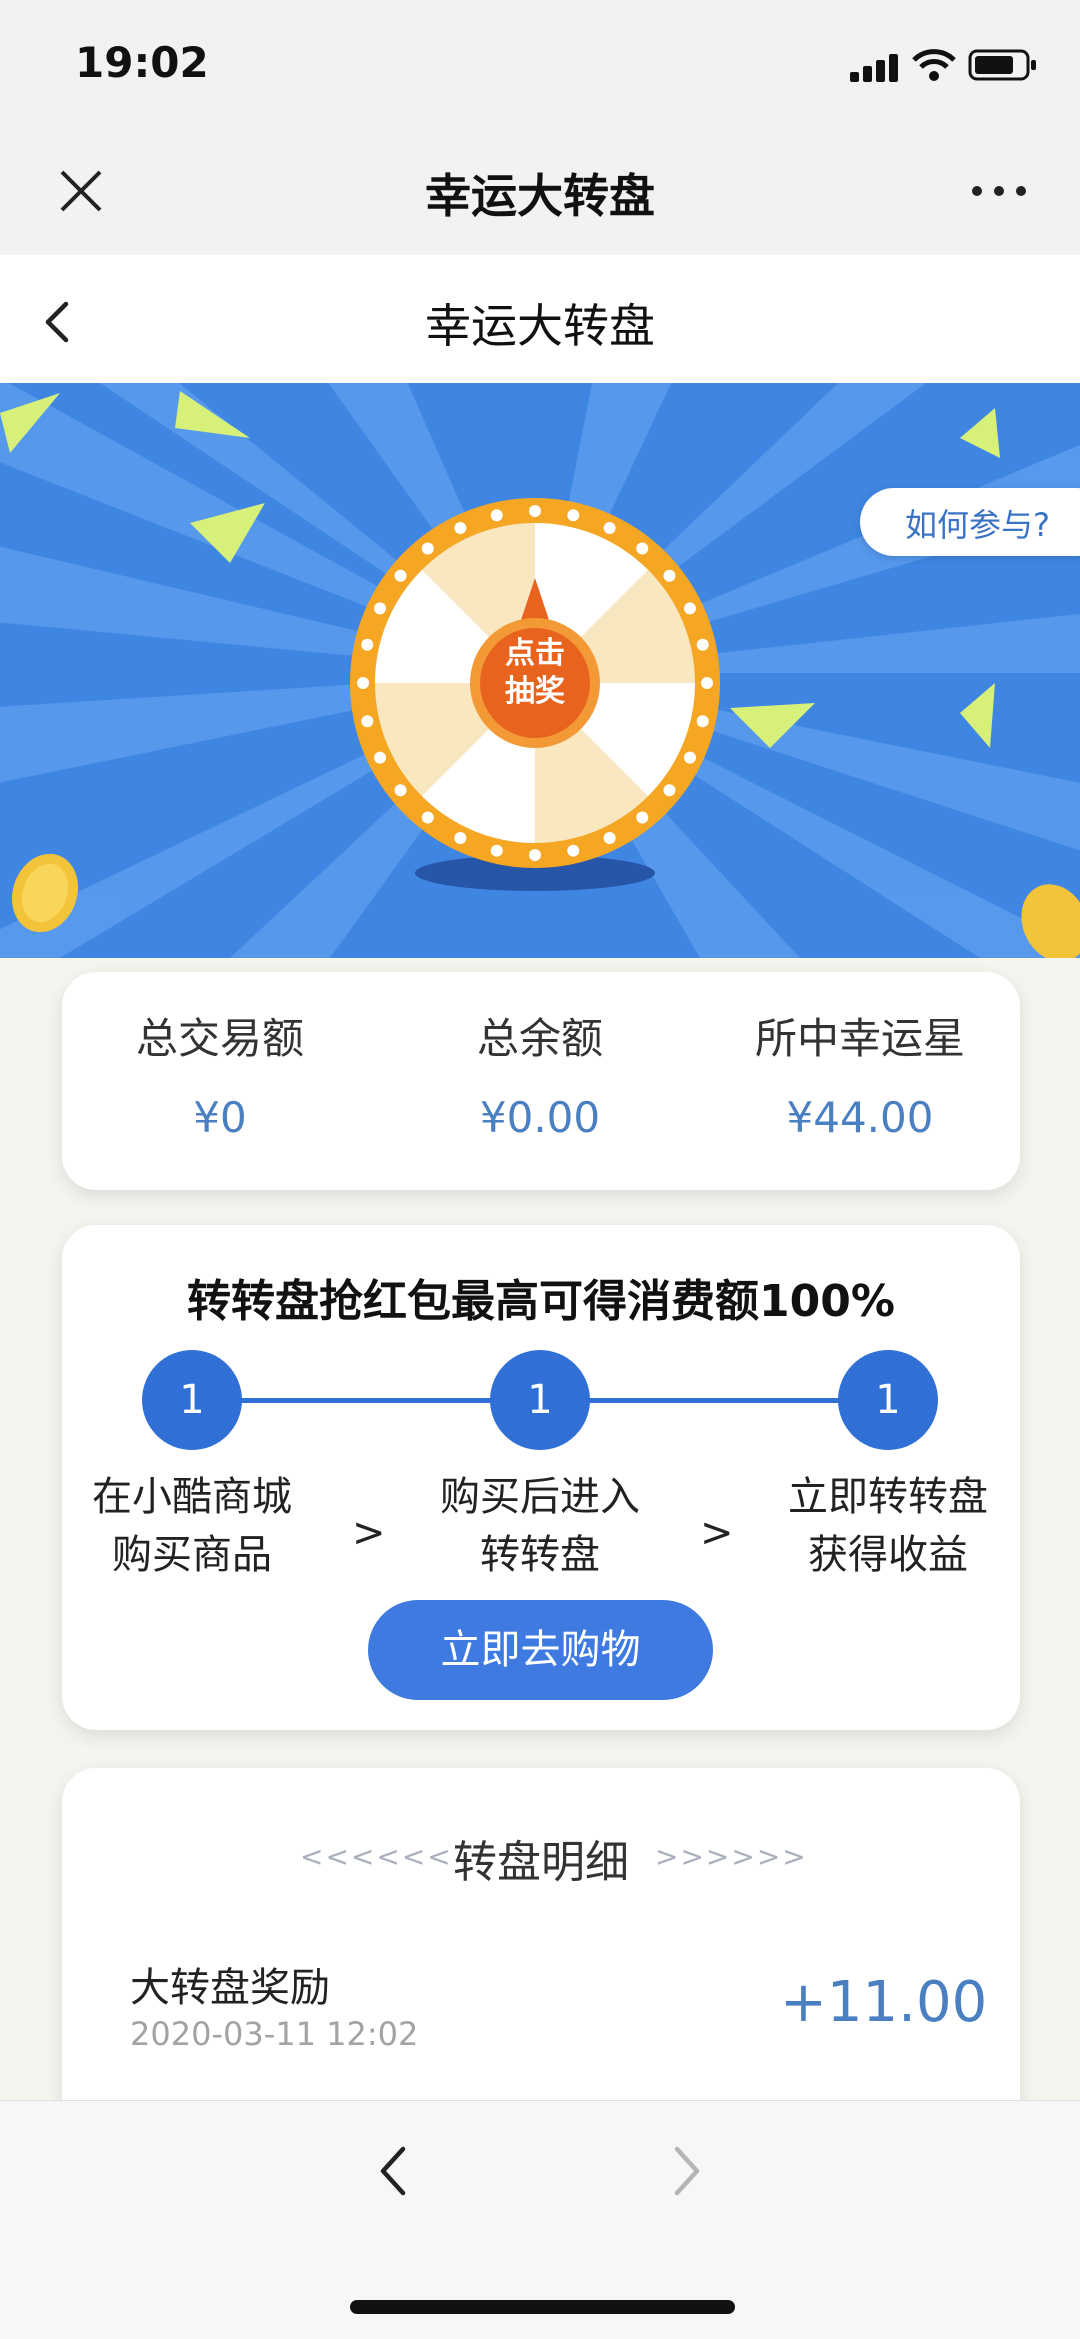 This screenshot has width=1080, height=2339. Describe the element at coordinates (541, 1301) in the screenshot. I see `steps-heading: 转转盘抢红包最高可得消费额100%` at that location.